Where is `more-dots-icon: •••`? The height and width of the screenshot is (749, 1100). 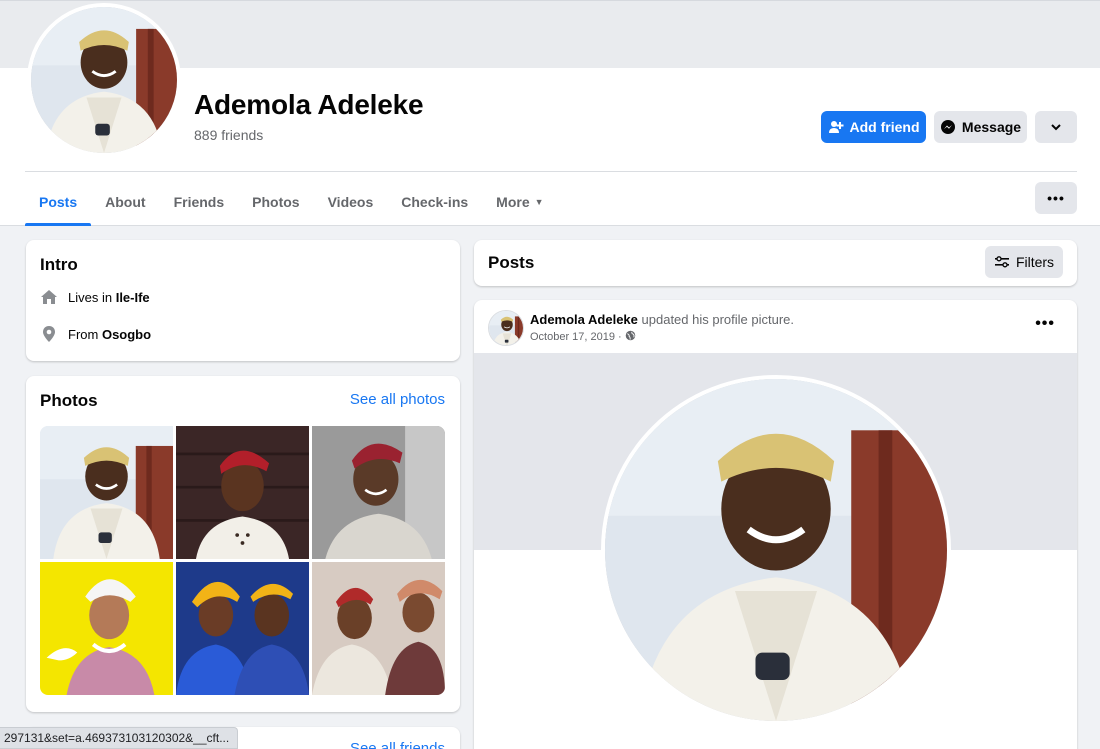
more-dots-icon: ••• is located at coordinates (1056, 198).